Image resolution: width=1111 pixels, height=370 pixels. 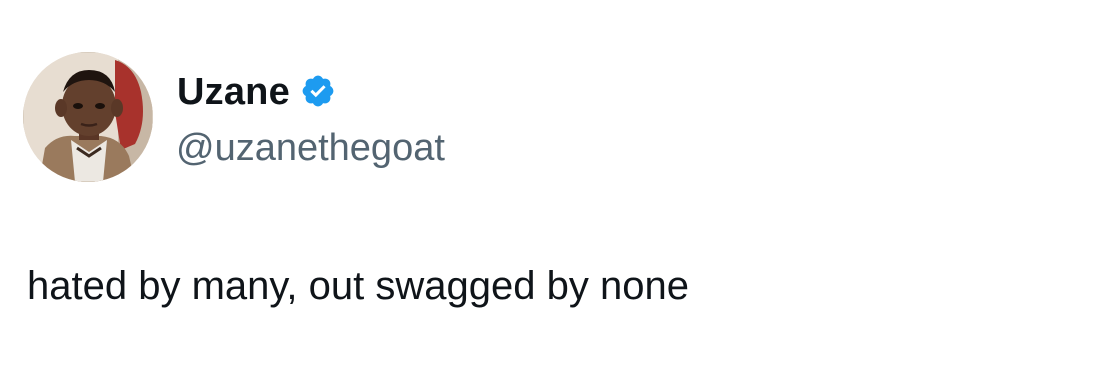 What do you see at coordinates (310, 148) in the screenshot?
I see `user-handle: @uzanethegoat` at bounding box center [310, 148].